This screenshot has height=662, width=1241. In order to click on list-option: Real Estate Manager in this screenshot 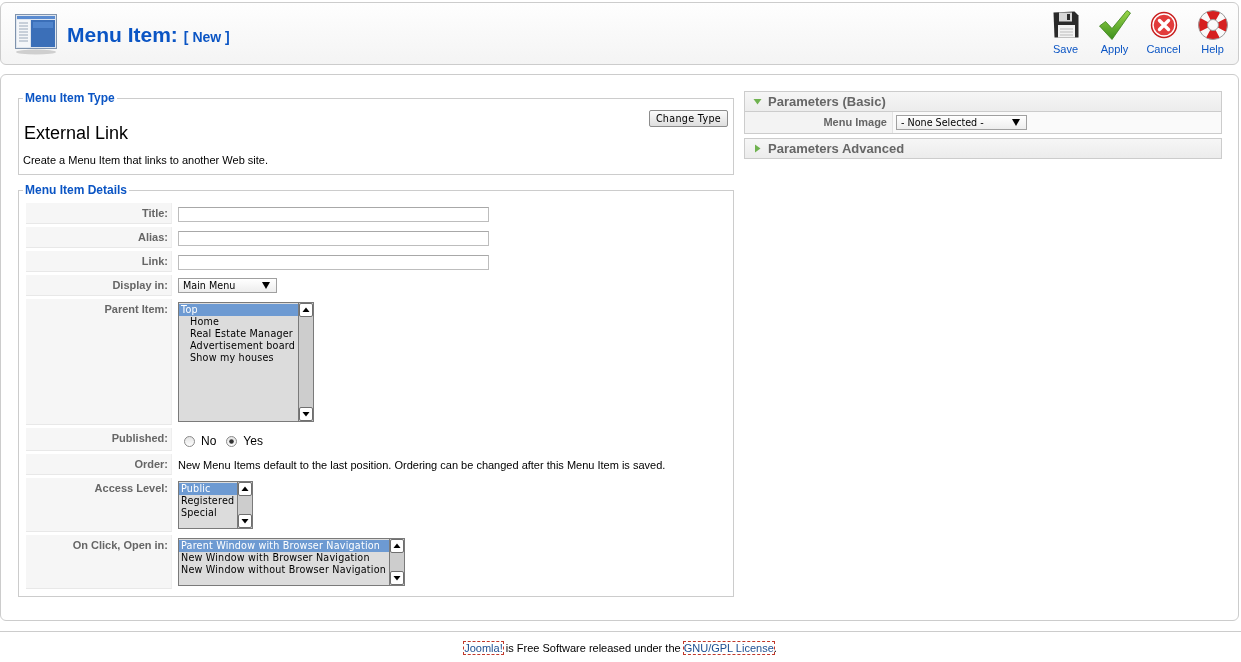, I will do `click(238, 334)`.